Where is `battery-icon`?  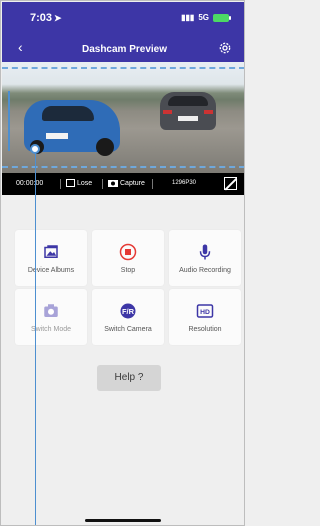
battery-icon is located at coordinates (222, 17).